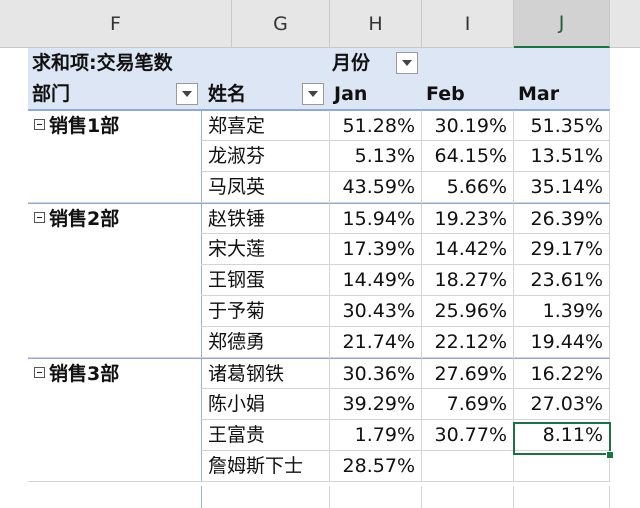 The image size is (640, 508). I want to click on value-cell-jan: 15.94%, so click(376, 218).